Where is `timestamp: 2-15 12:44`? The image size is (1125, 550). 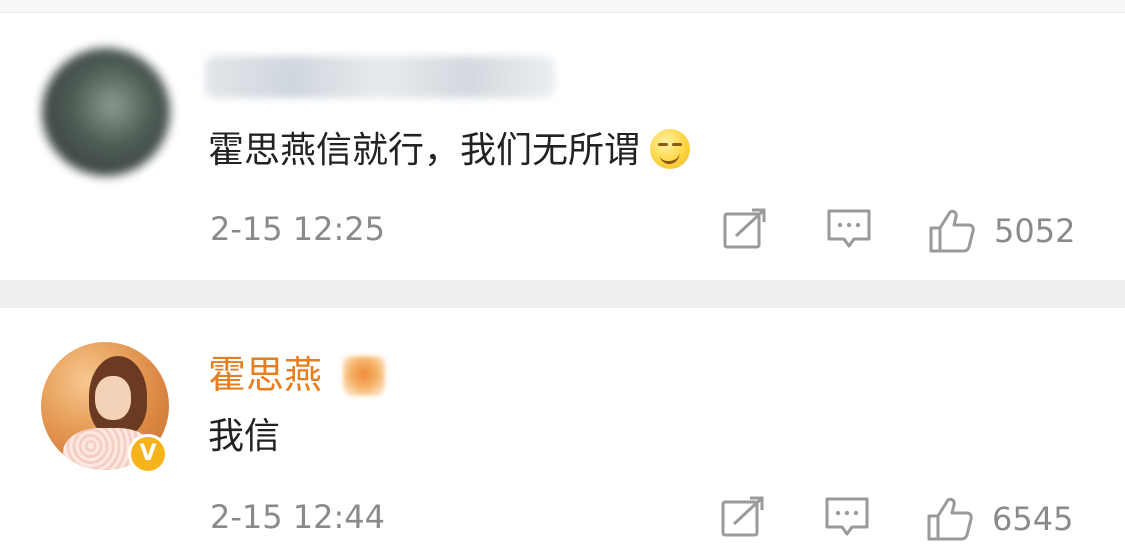
timestamp: 2-15 12:44 is located at coordinates (298, 517).